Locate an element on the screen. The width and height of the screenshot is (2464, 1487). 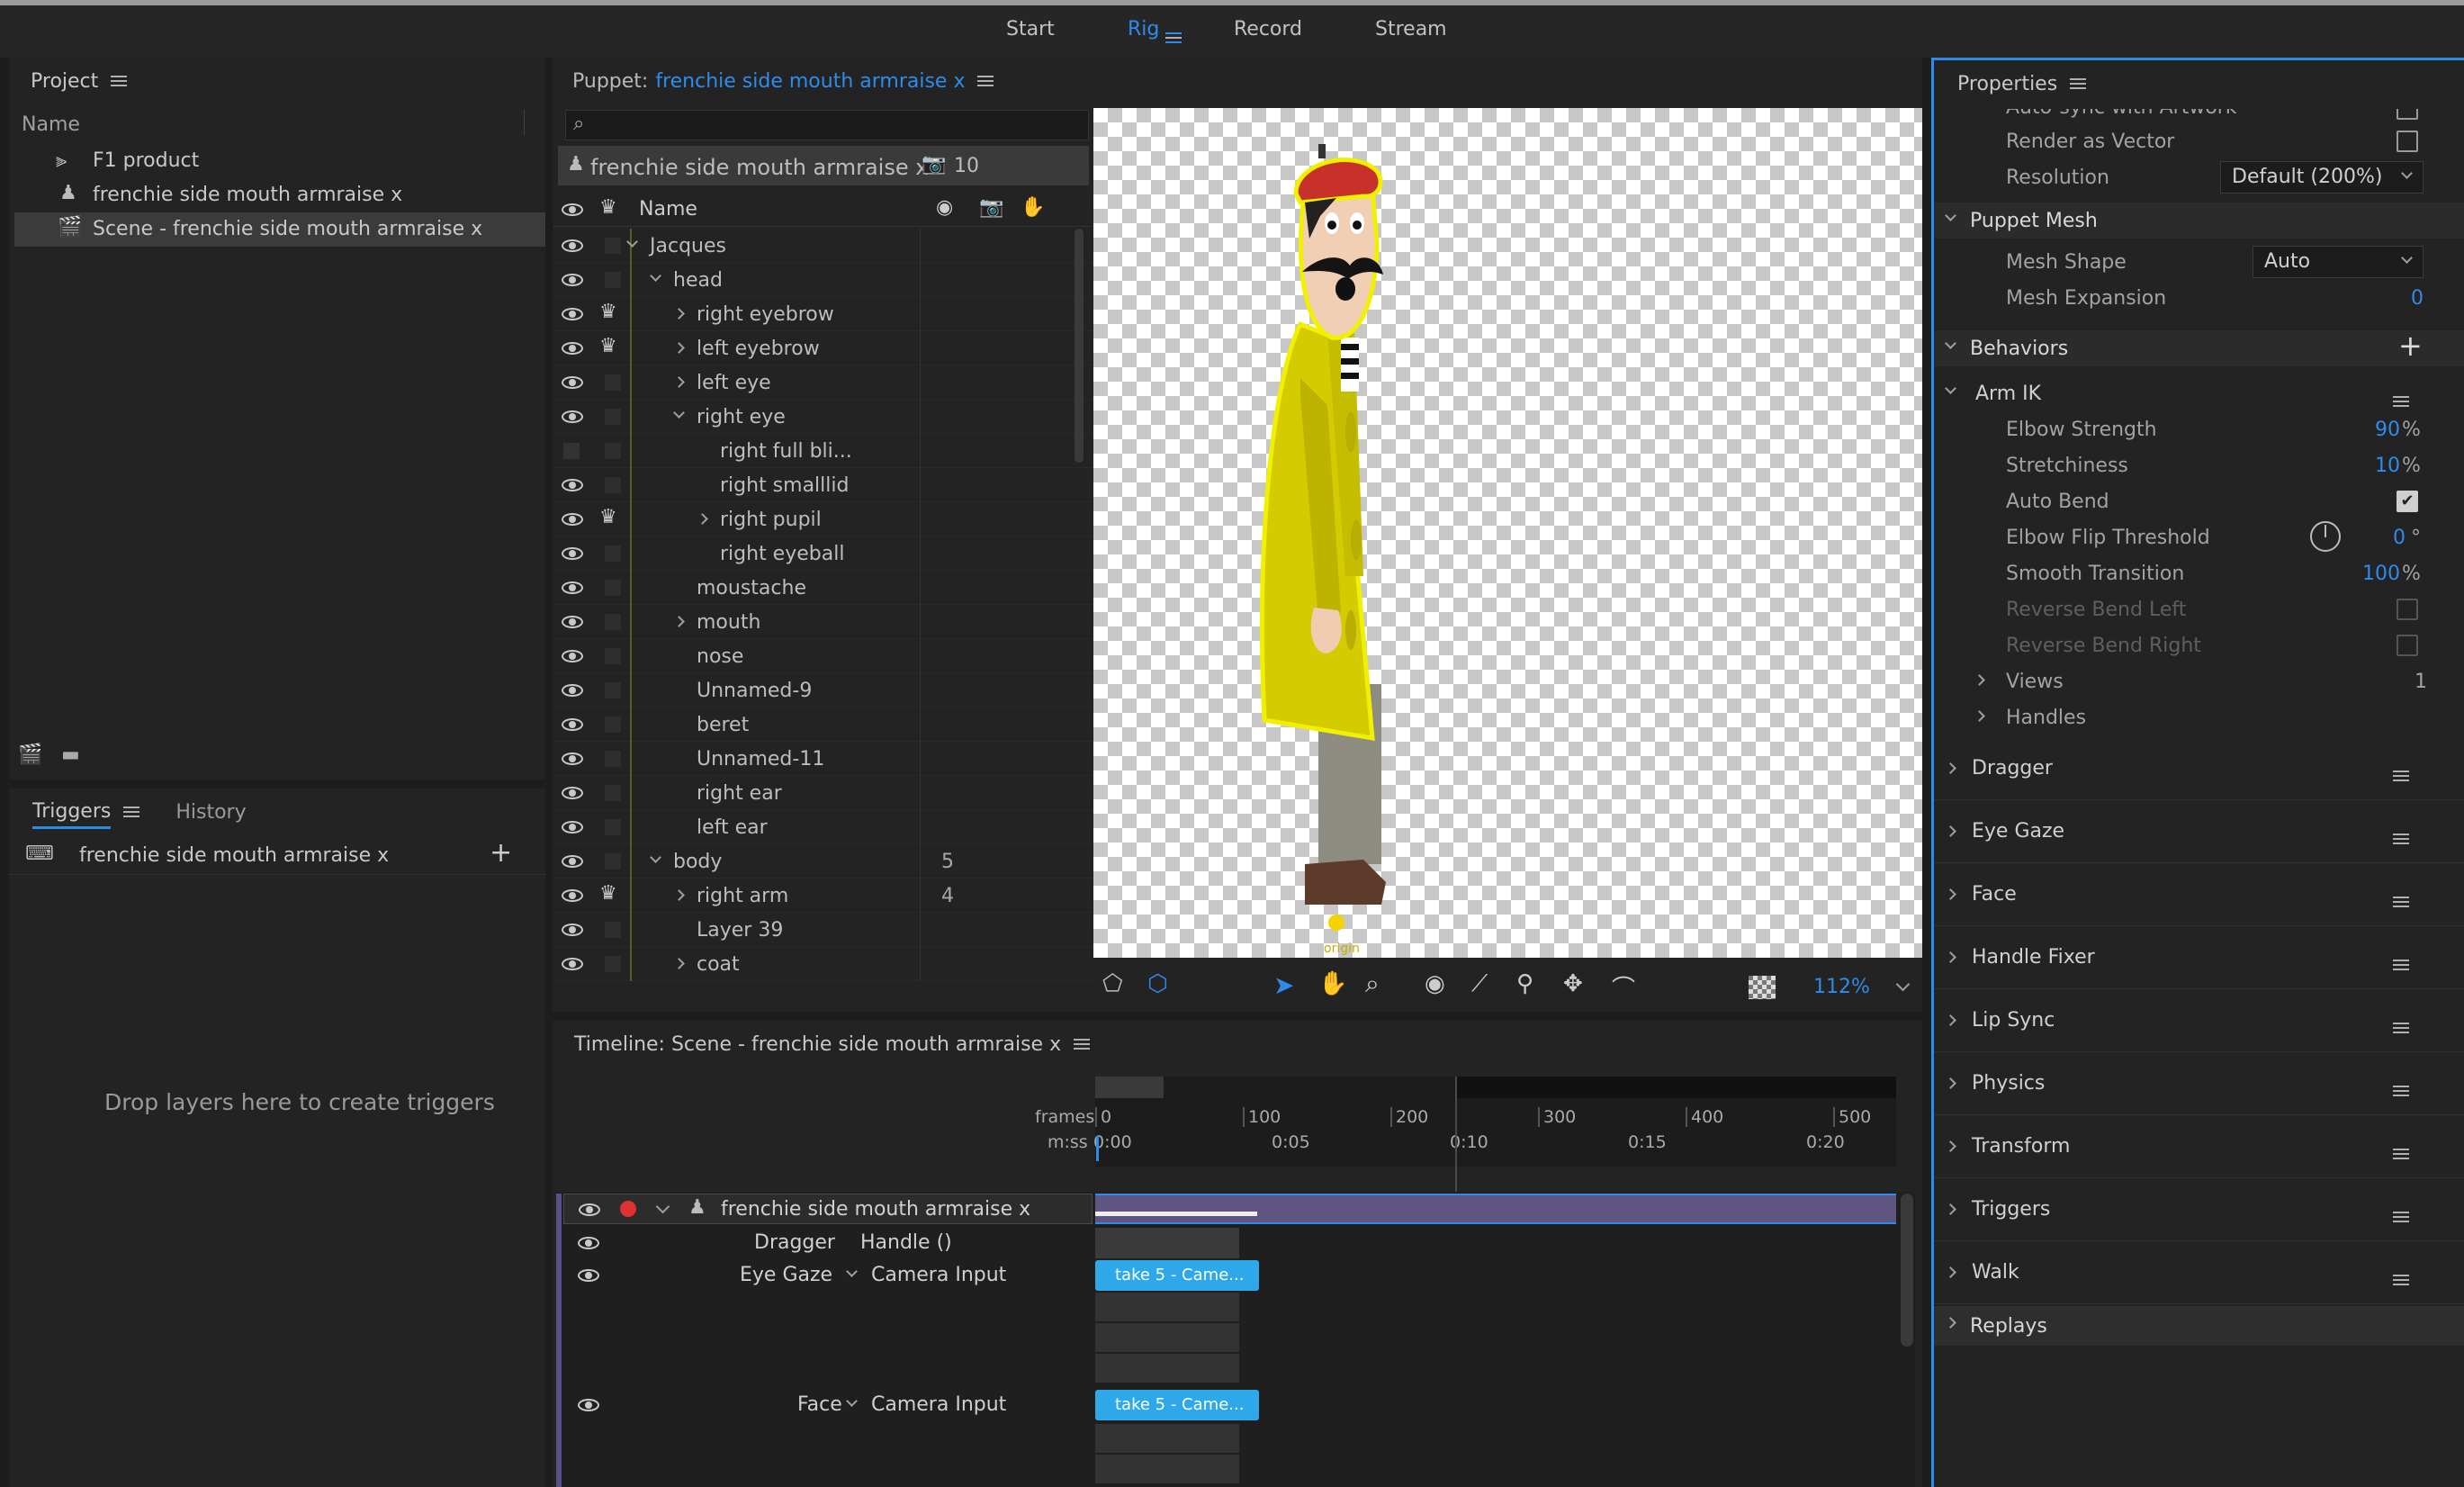
behavior-item: Transform is located at coordinates (2199, 1146).